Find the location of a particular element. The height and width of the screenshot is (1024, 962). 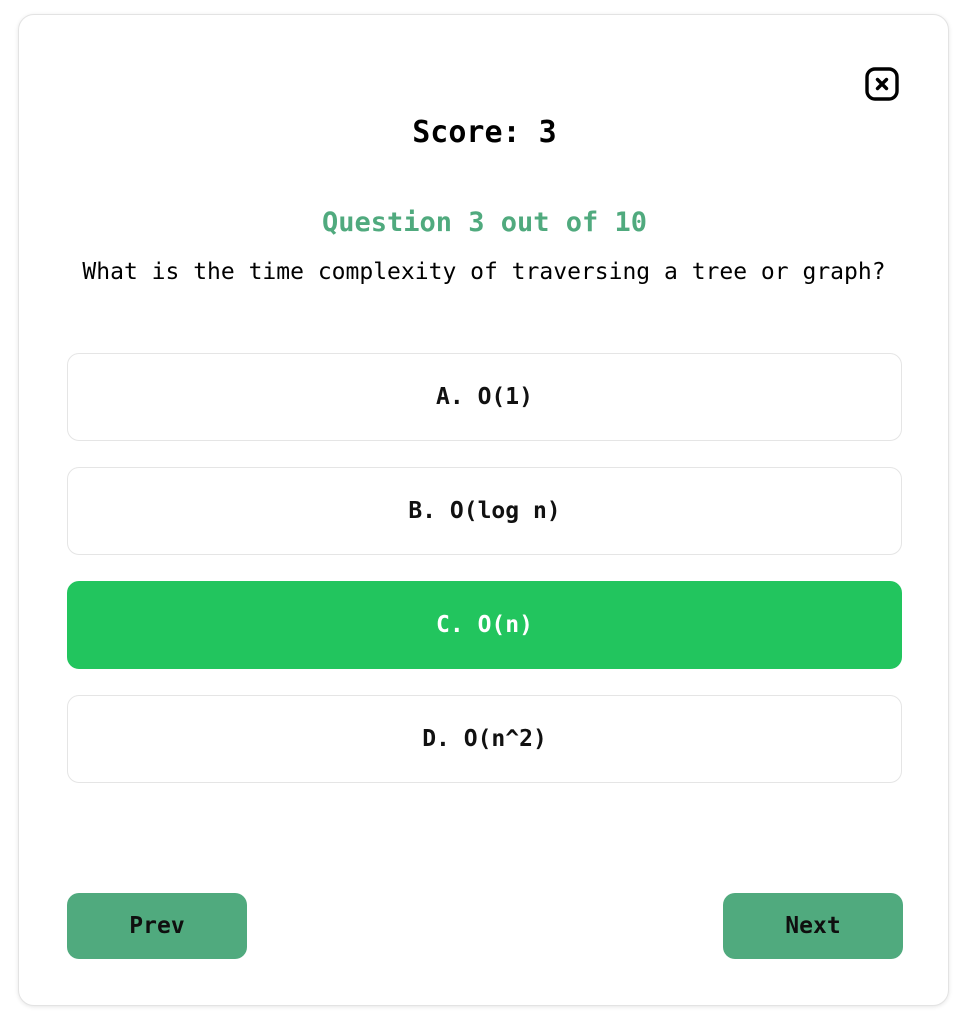

answer-option-a: A. O(1) is located at coordinates (484, 397).